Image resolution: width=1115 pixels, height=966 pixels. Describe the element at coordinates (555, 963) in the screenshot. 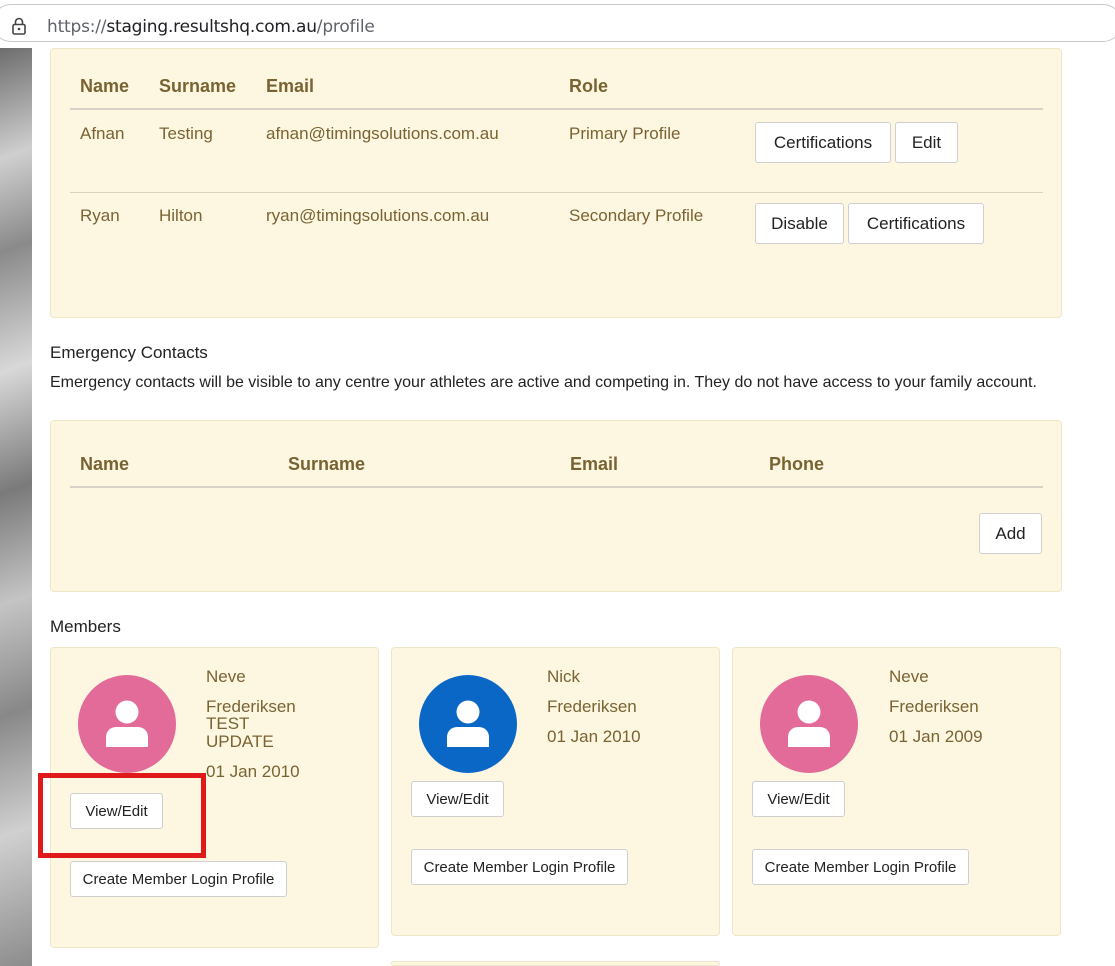

I see `member-card` at that location.